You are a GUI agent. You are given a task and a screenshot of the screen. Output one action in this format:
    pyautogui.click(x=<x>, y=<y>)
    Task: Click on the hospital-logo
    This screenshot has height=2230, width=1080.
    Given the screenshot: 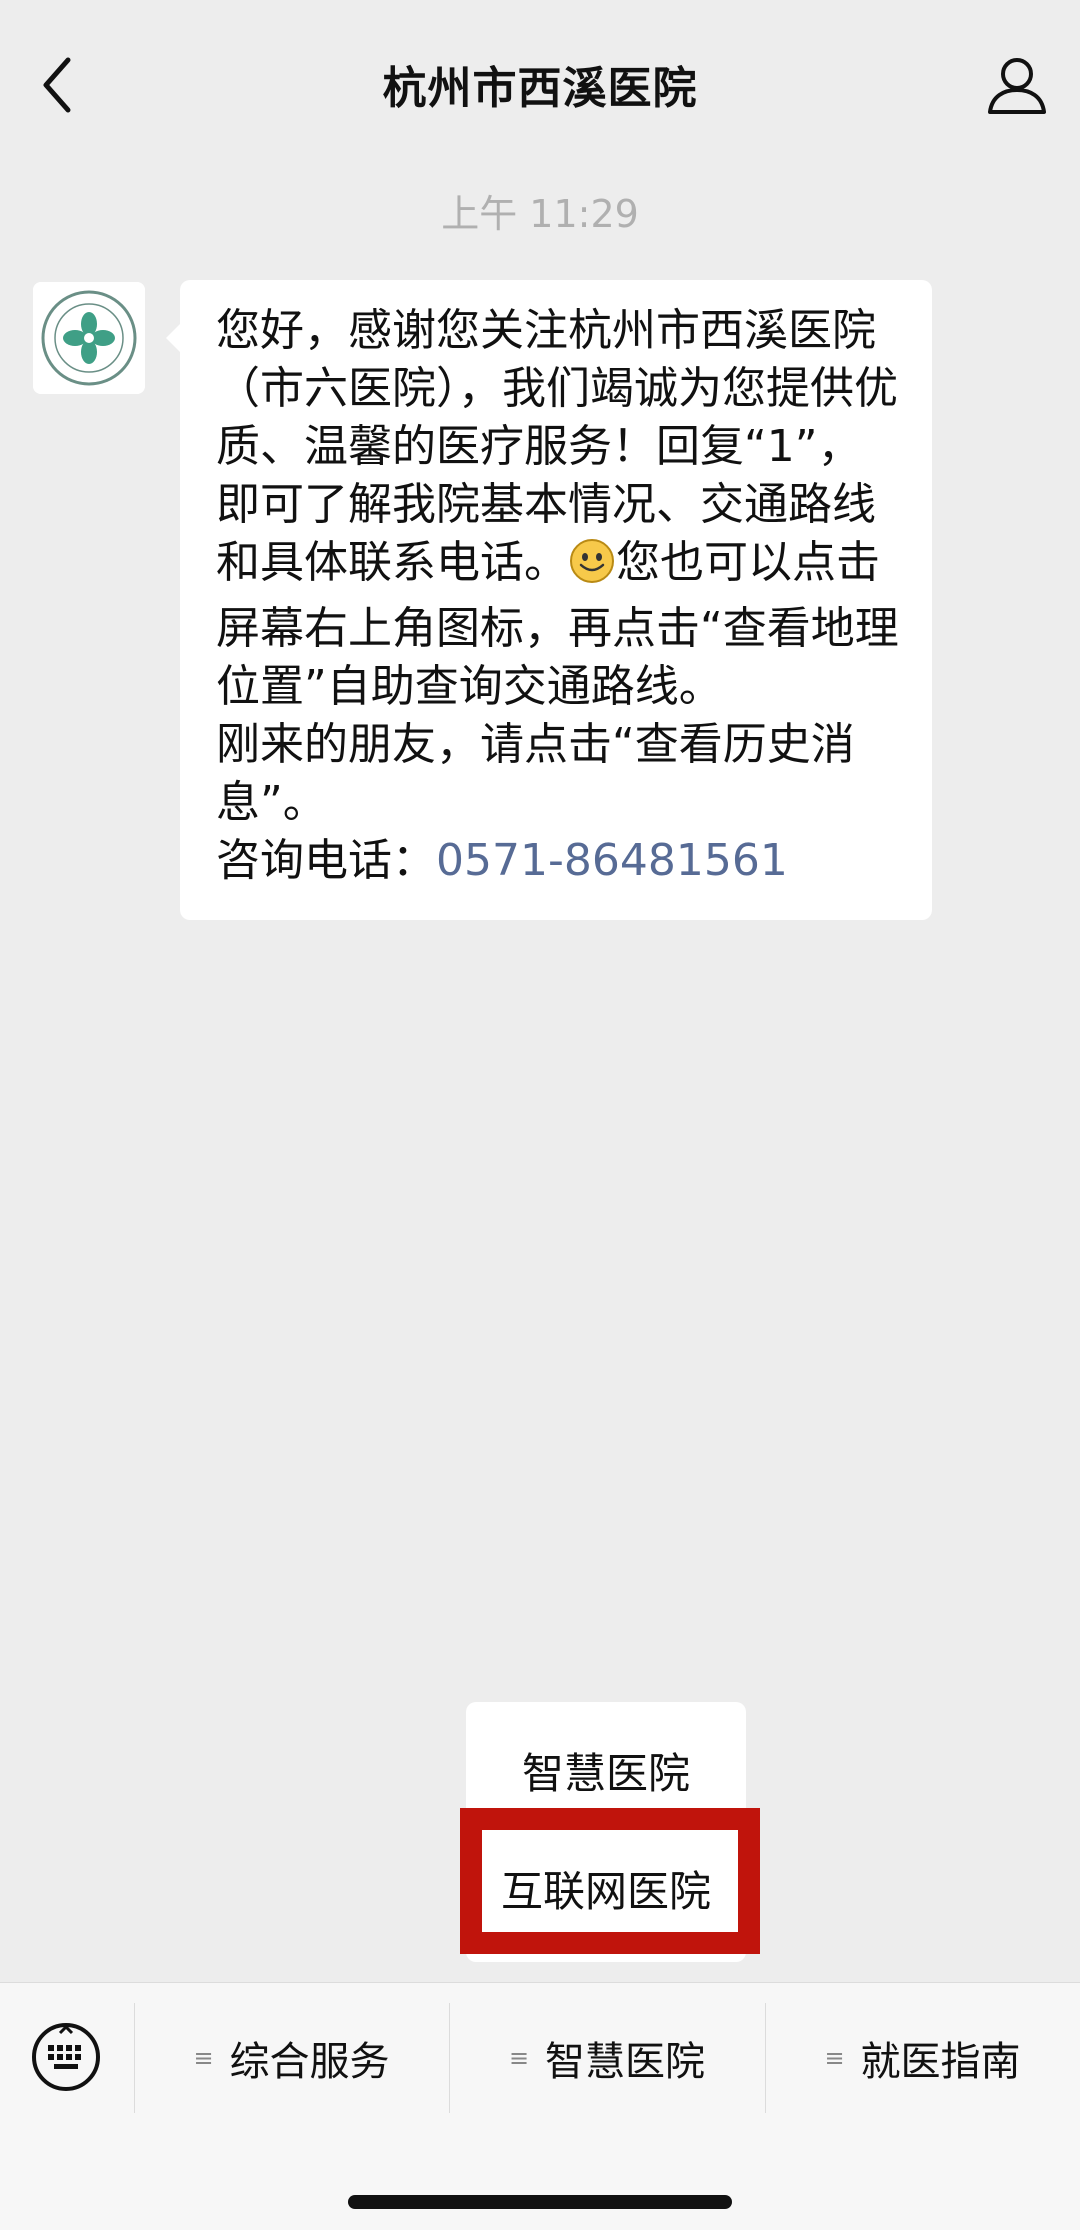 What is the action you would take?
    pyautogui.click(x=89, y=338)
    